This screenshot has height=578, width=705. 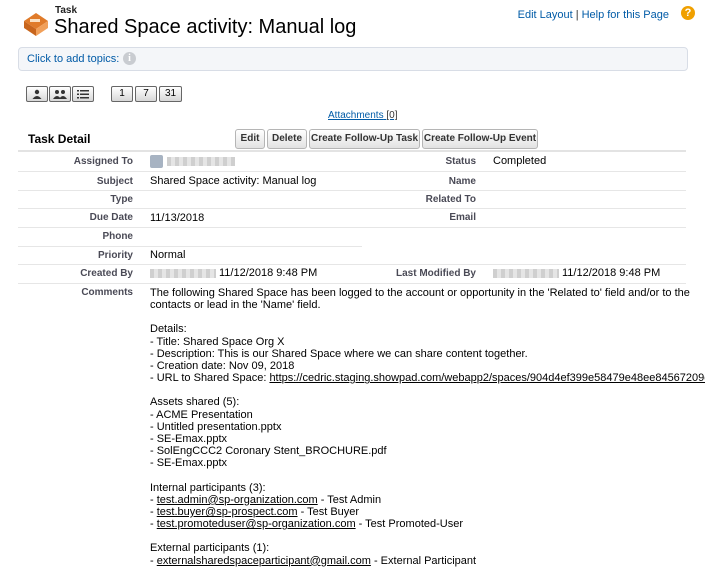 I want to click on details-title: - Title: Shared Space Org X, so click(x=217, y=341).